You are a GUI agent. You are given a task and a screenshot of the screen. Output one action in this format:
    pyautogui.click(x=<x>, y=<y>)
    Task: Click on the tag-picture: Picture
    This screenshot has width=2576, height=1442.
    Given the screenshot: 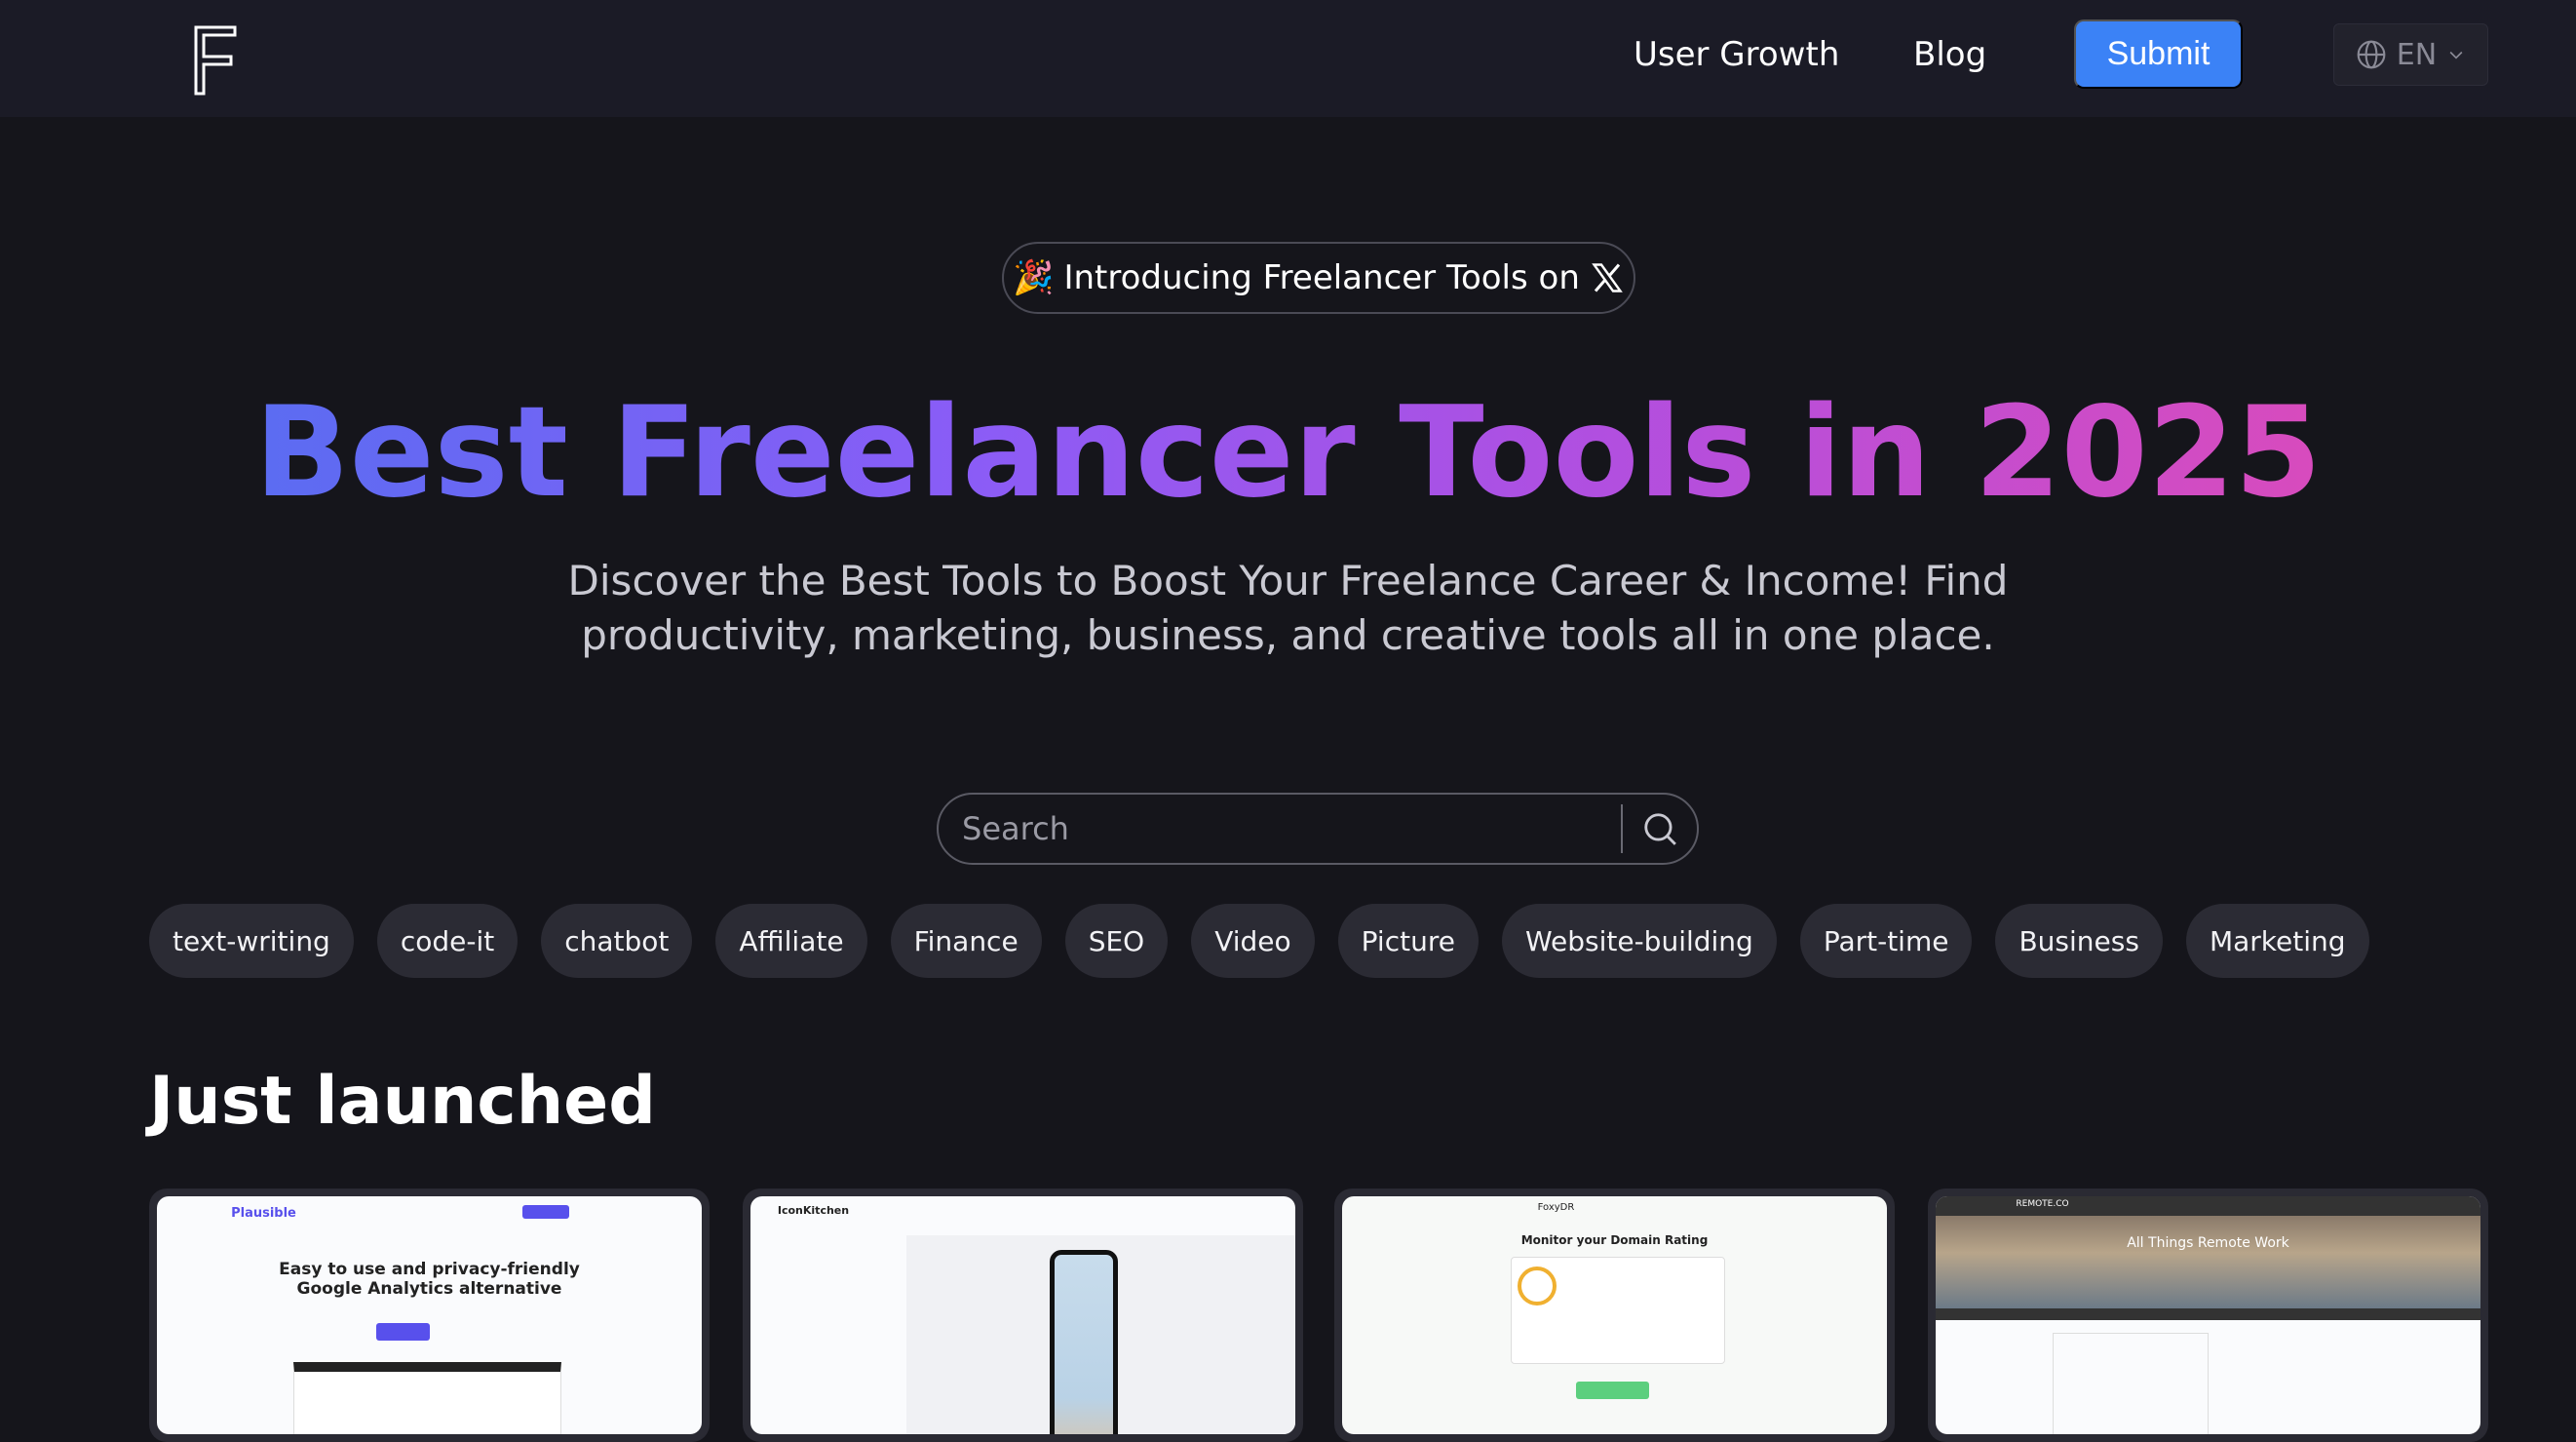 What is the action you would take?
    pyautogui.click(x=1408, y=941)
    